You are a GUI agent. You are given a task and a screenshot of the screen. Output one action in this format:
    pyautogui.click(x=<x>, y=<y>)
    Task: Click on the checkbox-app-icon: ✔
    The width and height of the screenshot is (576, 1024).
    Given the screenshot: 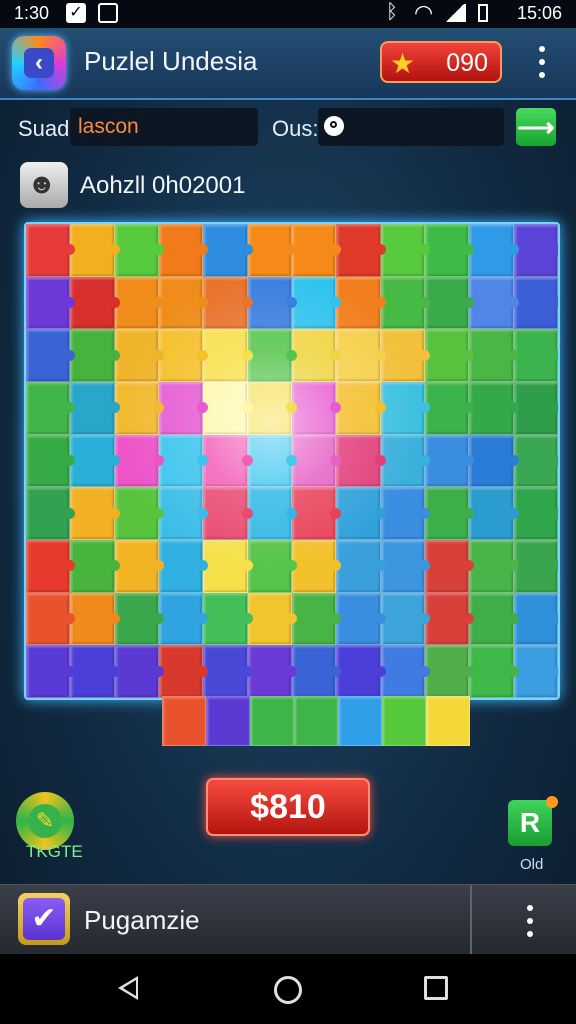 What is the action you would take?
    pyautogui.click(x=44, y=919)
    